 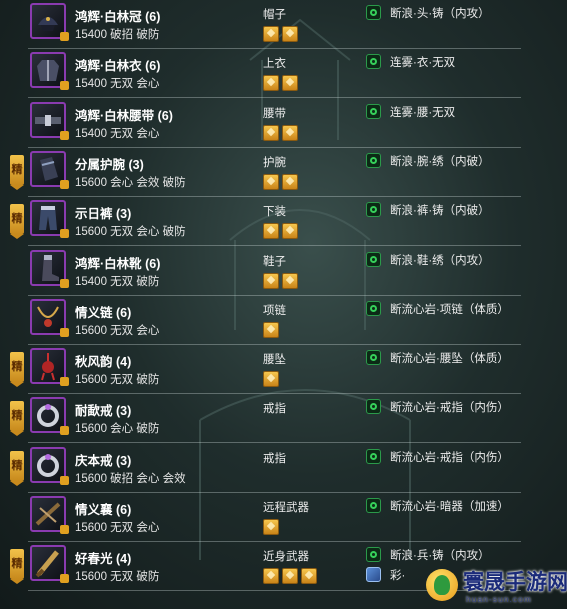 What do you see at coordinates (274, 360) in the screenshot?
I see `item-slot: 腰坠` at bounding box center [274, 360].